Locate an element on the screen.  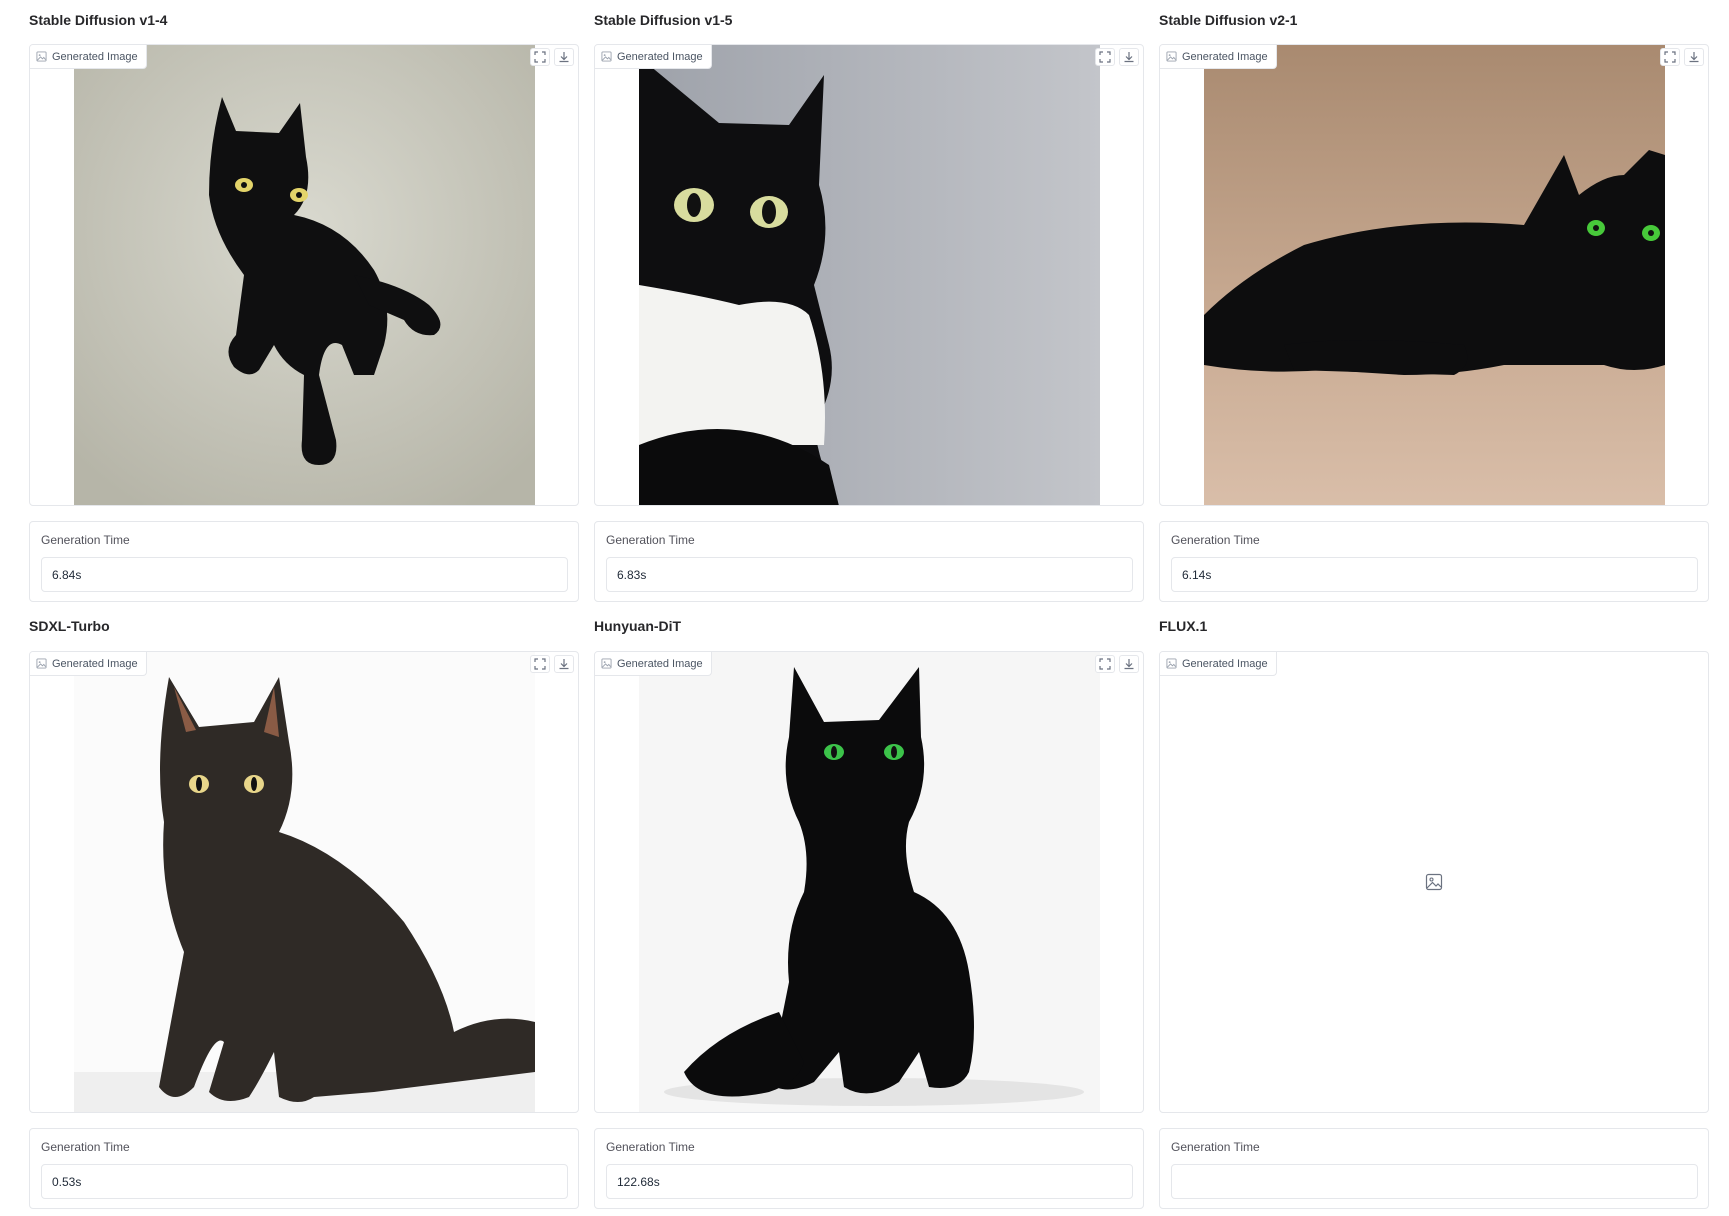
image-placeholder-icon is located at coordinates (1434, 882).